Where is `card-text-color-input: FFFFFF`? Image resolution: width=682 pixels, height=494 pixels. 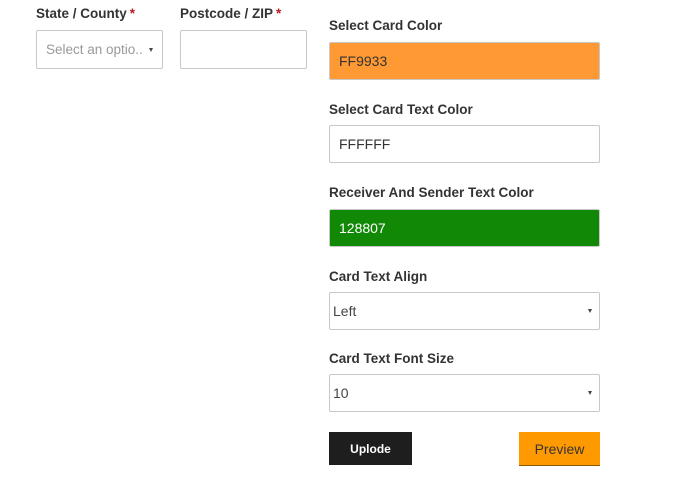 card-text-color-input: FFFFFF is located at coordinates (464, 144).